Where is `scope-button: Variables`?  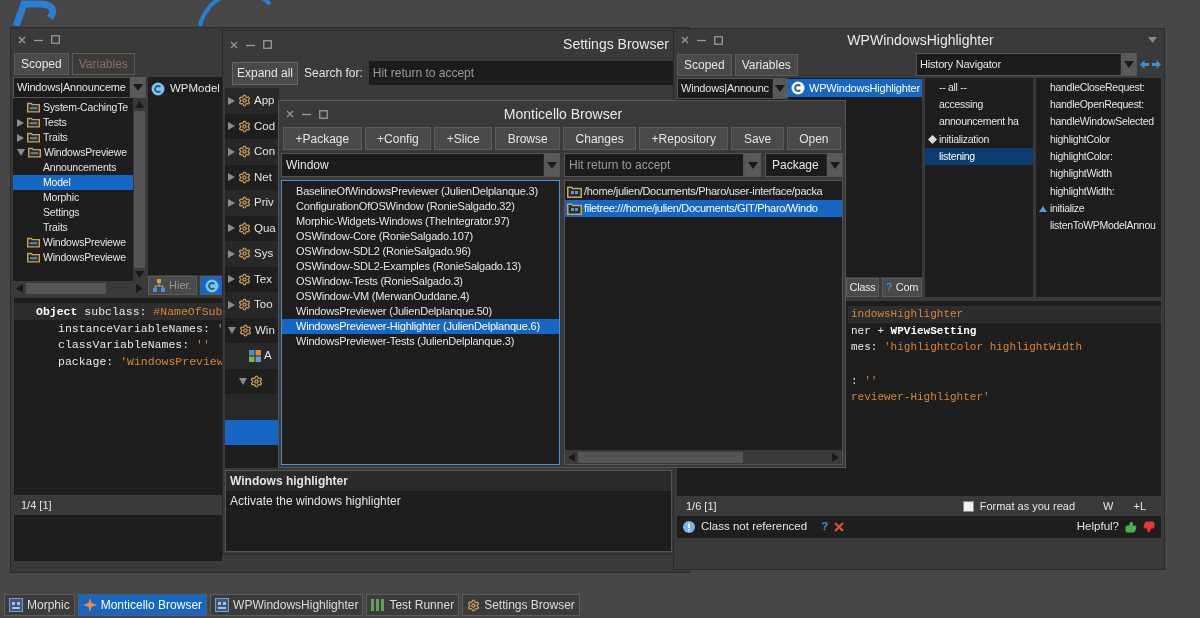
scope-button: Variables is located at coordinates (766, 64).